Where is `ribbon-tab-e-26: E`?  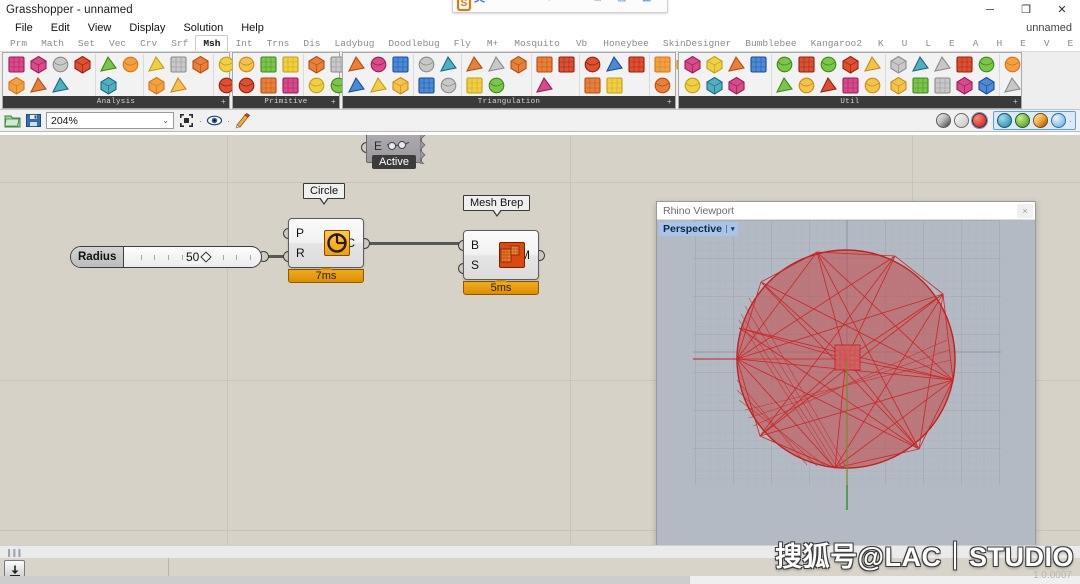 ribbon-tab-e-26: E is located at coordinates (1023, 43).